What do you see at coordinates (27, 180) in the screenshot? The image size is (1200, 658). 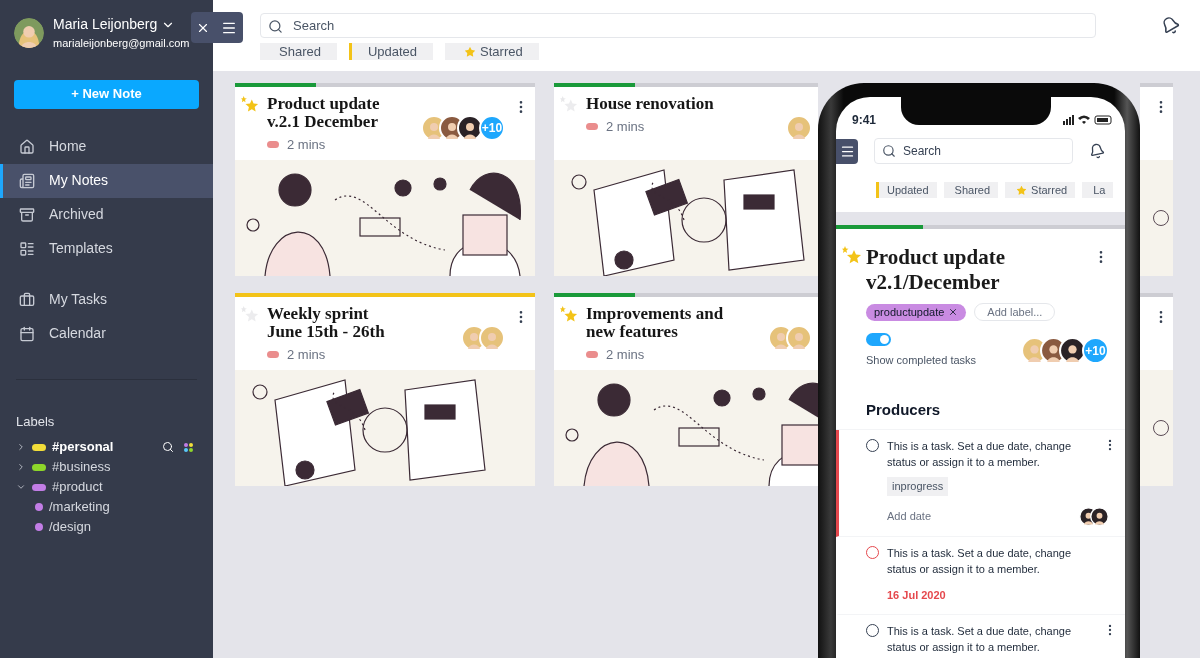 I see `newspaper-icon` at bounding box center [27, 180].